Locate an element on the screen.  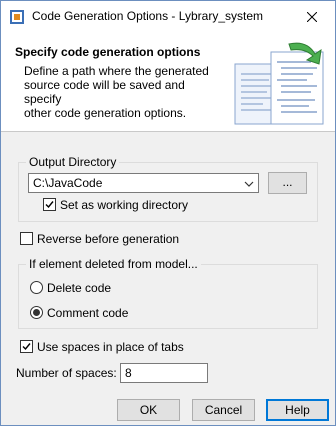
number-of-spaces-value: 8 is located at coordinates (128, 373).